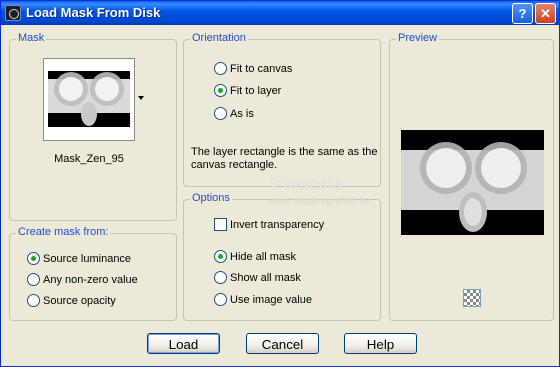  Describe the element at coordinates (522, 13) in the screenshot. I see `title-help-button: ?` at that location.